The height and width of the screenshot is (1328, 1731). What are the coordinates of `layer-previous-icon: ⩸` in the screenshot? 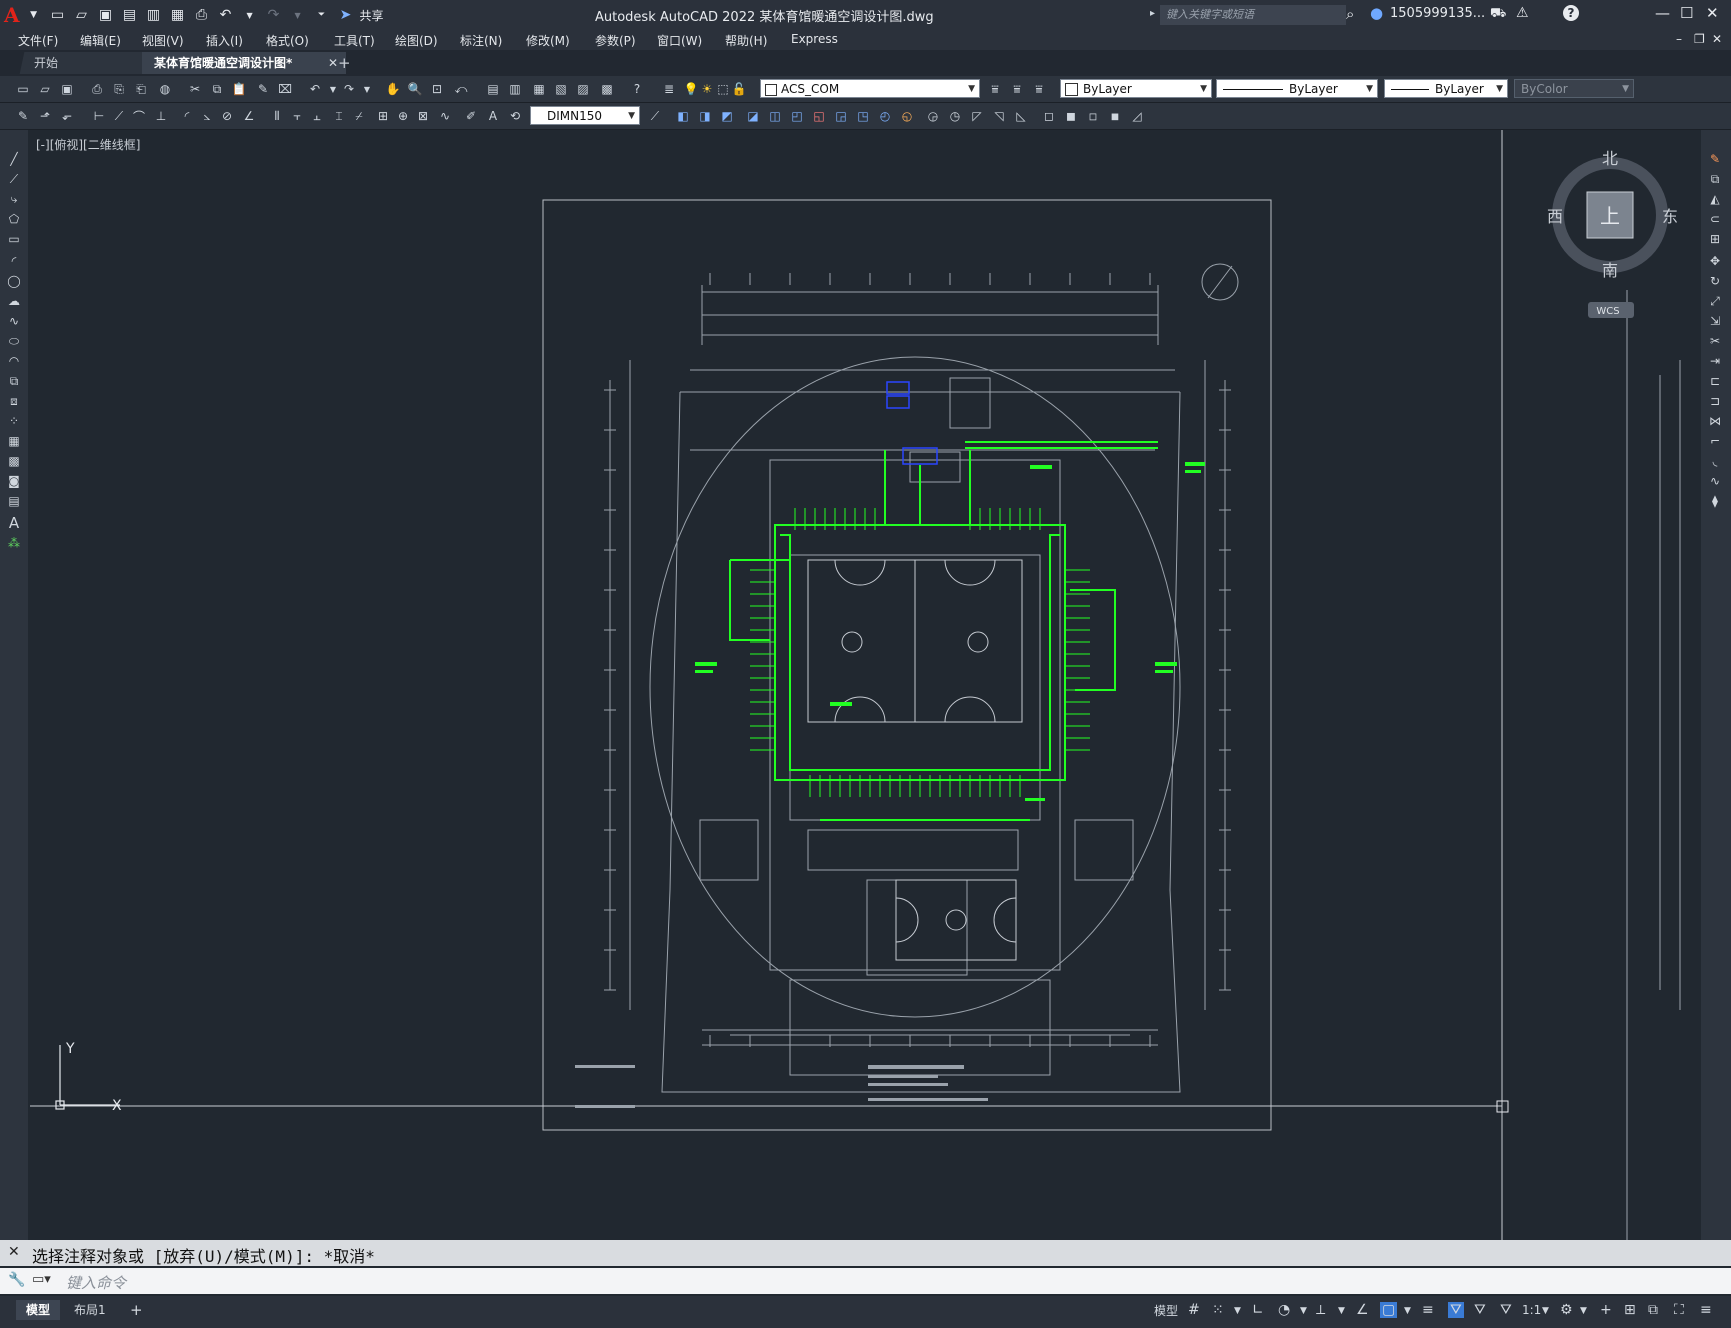 It's located at (1017, 89).